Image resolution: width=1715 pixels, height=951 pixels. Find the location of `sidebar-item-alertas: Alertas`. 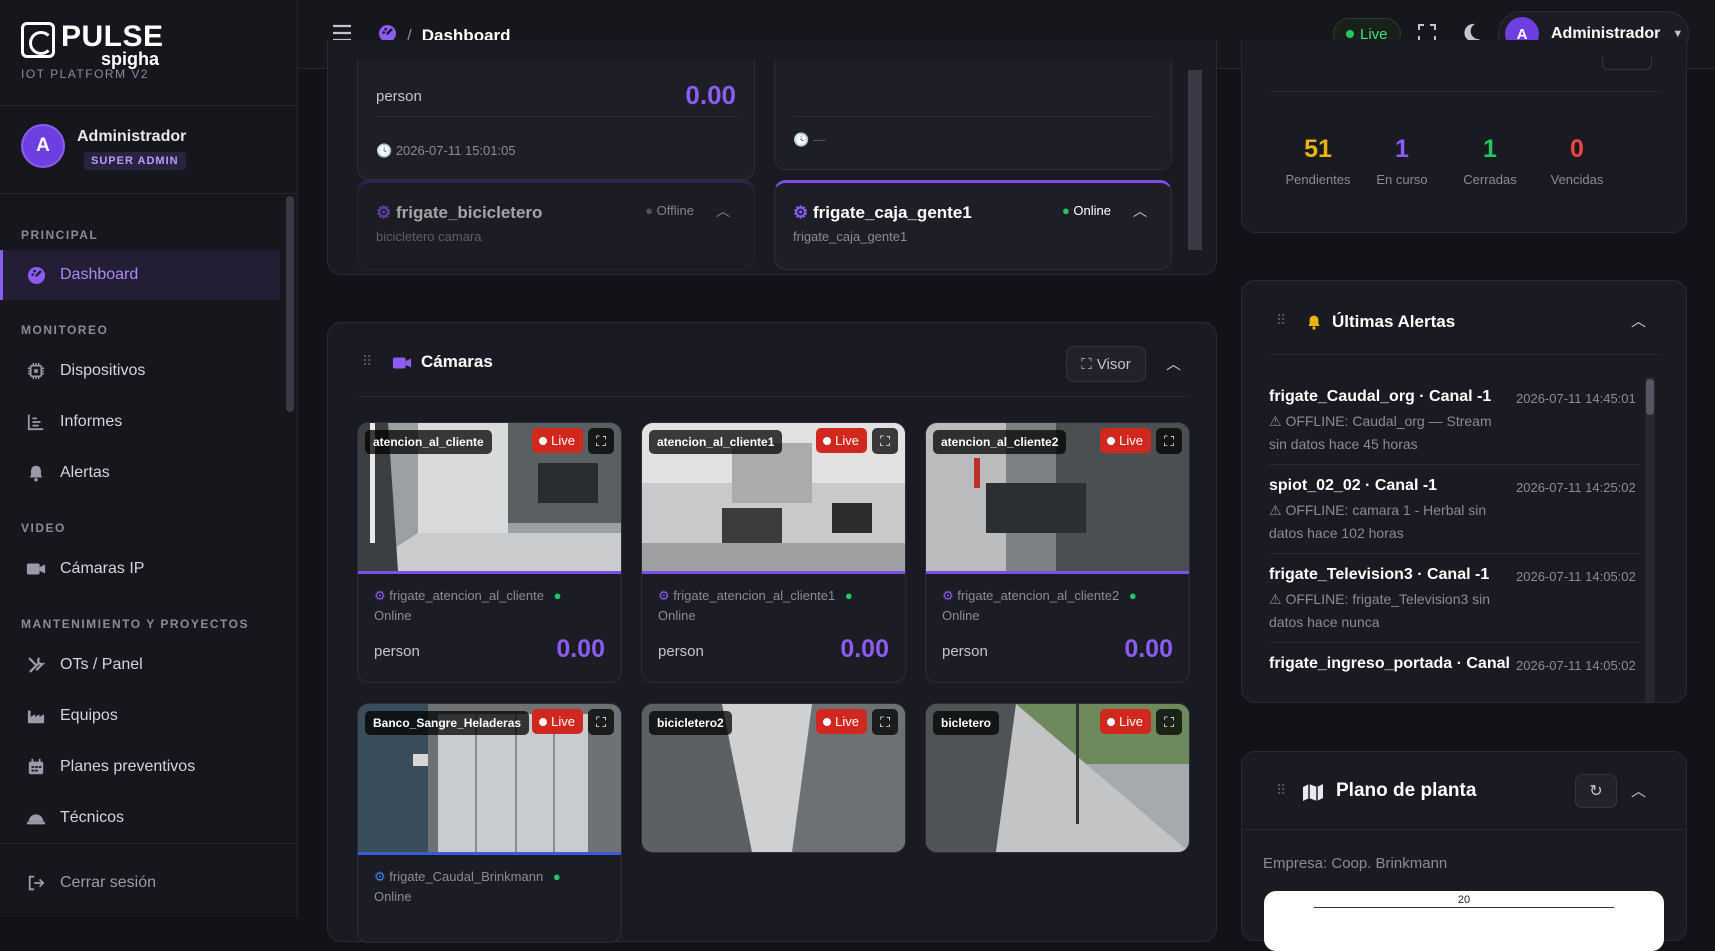

sidebar-item-alertas: Alertas is located at coordinates (140, 473).